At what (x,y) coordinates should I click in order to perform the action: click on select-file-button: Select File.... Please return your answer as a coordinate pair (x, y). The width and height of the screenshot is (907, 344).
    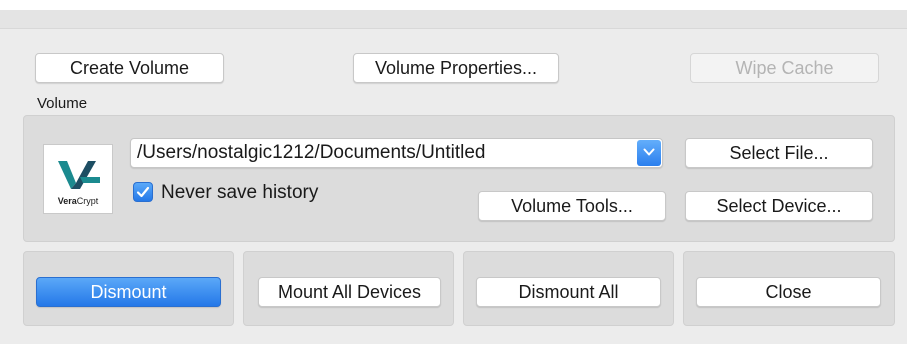
    Looking at the image, I should click on (779, 153).